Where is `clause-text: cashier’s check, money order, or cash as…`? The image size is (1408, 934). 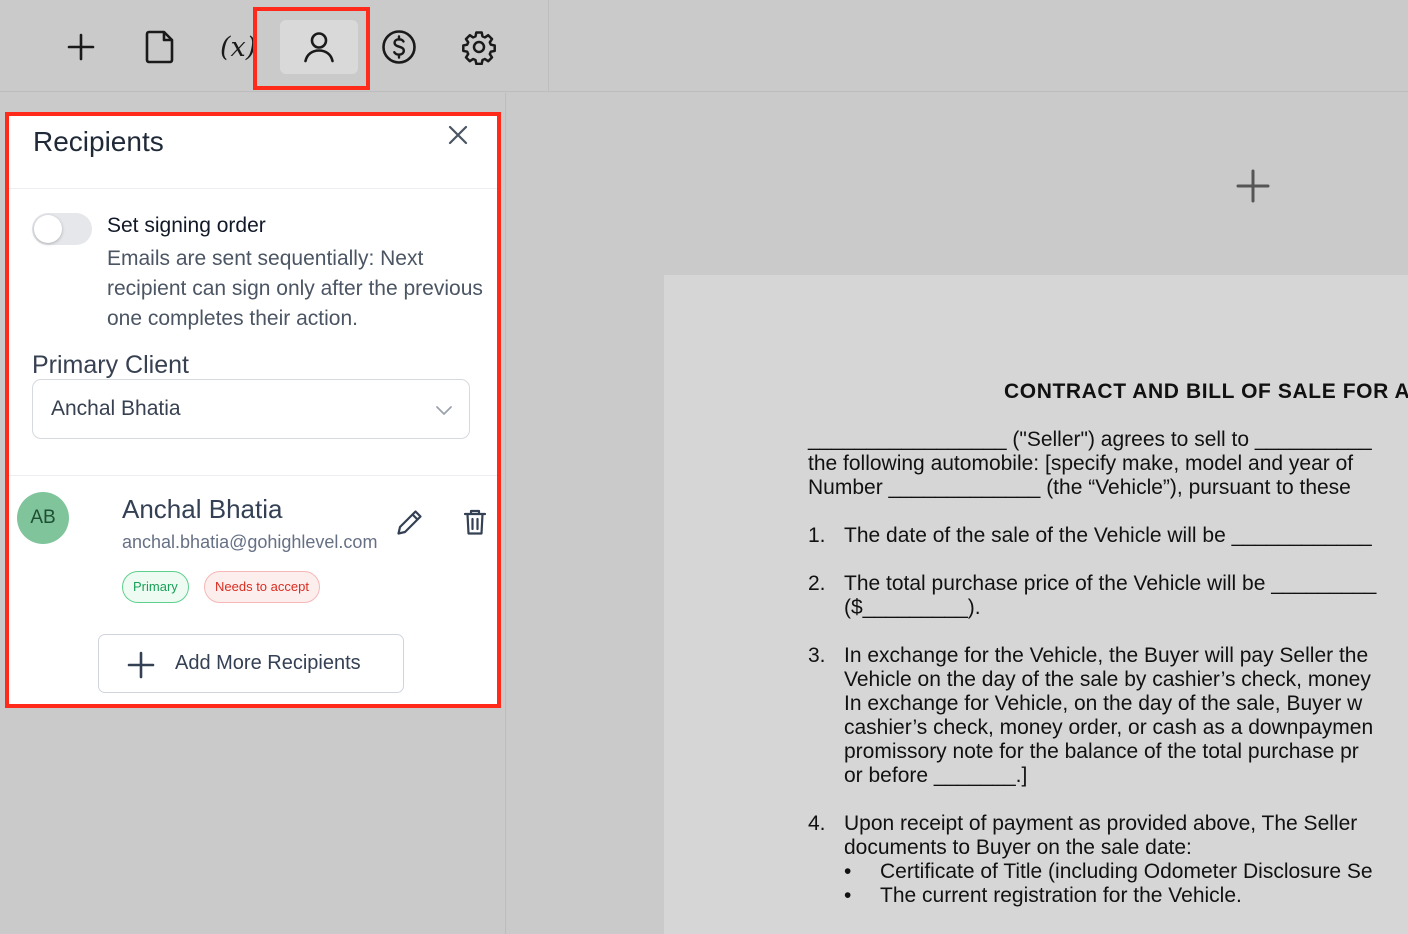 clause-text: cashier’s check, money order, or cash as… is located at coordinates (1109, 727).